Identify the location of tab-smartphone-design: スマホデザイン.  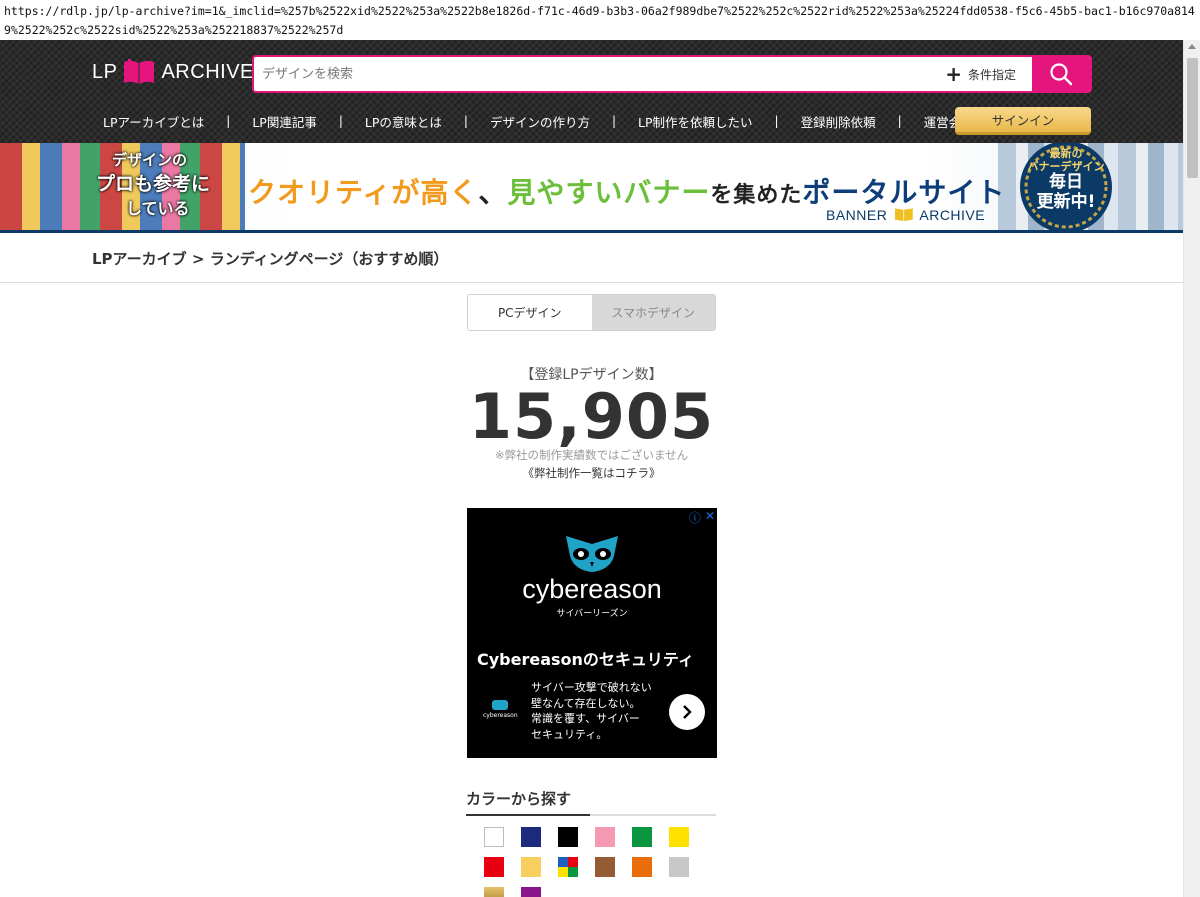
(653, 312).